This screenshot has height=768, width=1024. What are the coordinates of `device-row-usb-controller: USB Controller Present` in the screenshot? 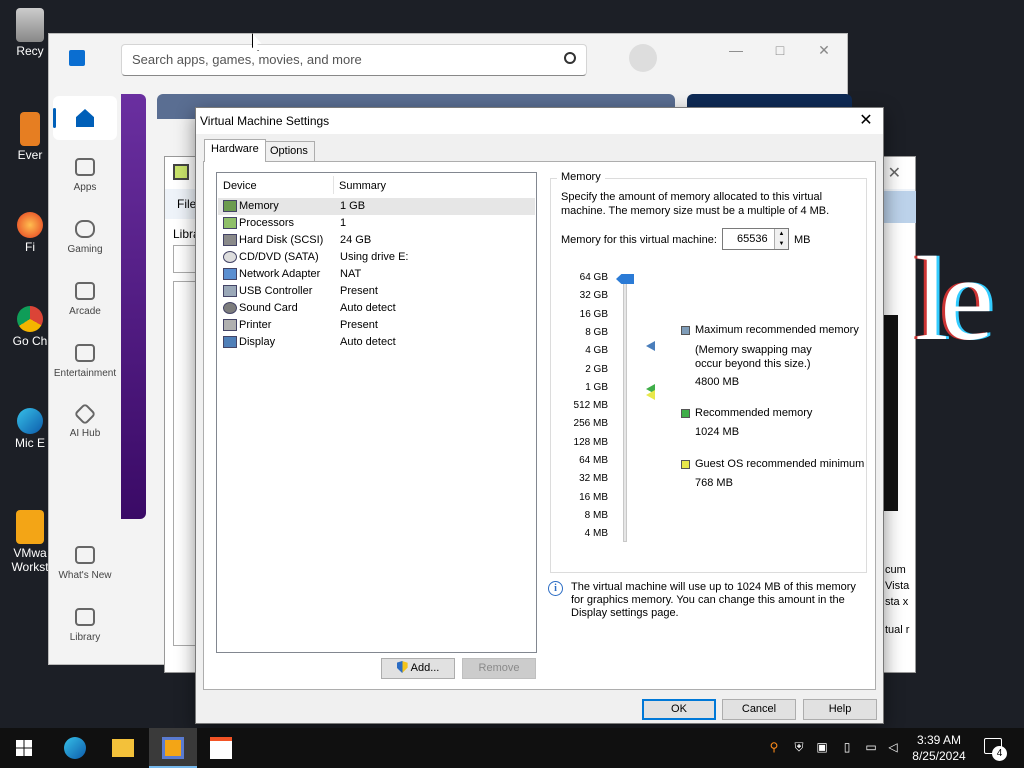 It's located at (376, 291).